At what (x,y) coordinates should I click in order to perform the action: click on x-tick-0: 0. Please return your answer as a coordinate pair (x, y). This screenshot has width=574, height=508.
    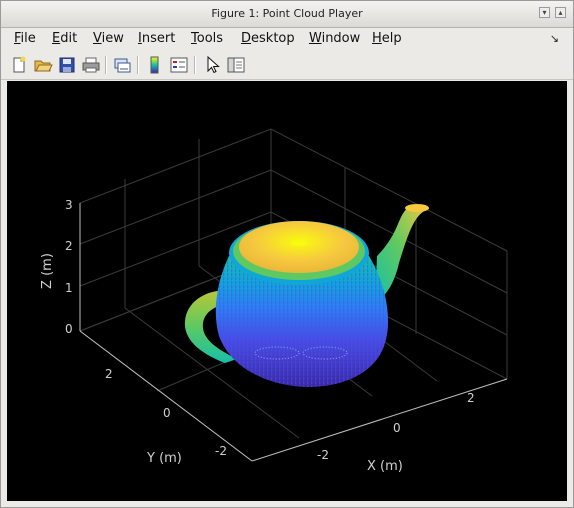
    Looking at the image, I should click on (397, 428).